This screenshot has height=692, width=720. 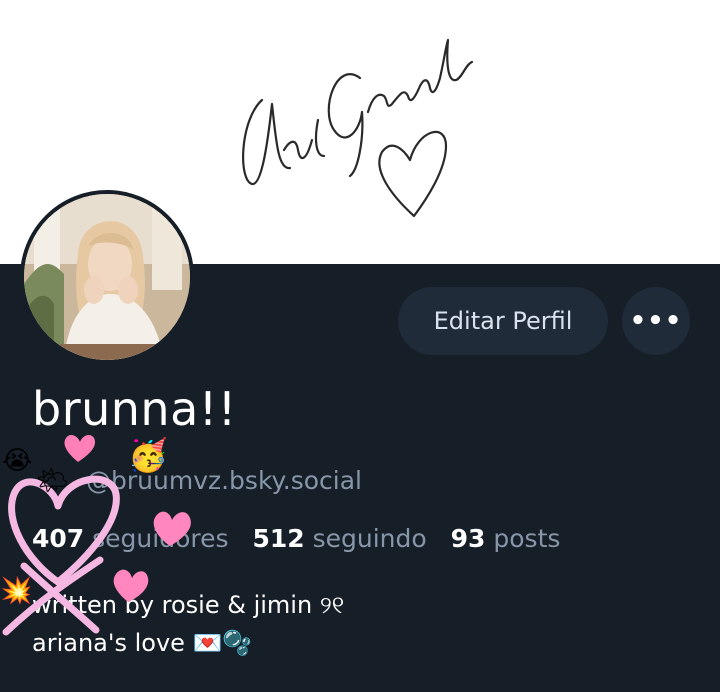 I want to click on more-options-button: •••, so click(x=656, y=321).